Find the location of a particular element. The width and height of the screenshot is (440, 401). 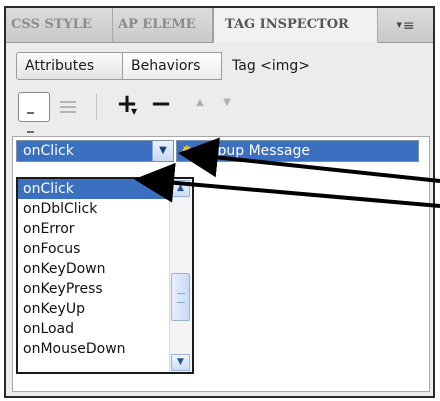

callout-arrow-behavior is located at coordinates (309, 160).